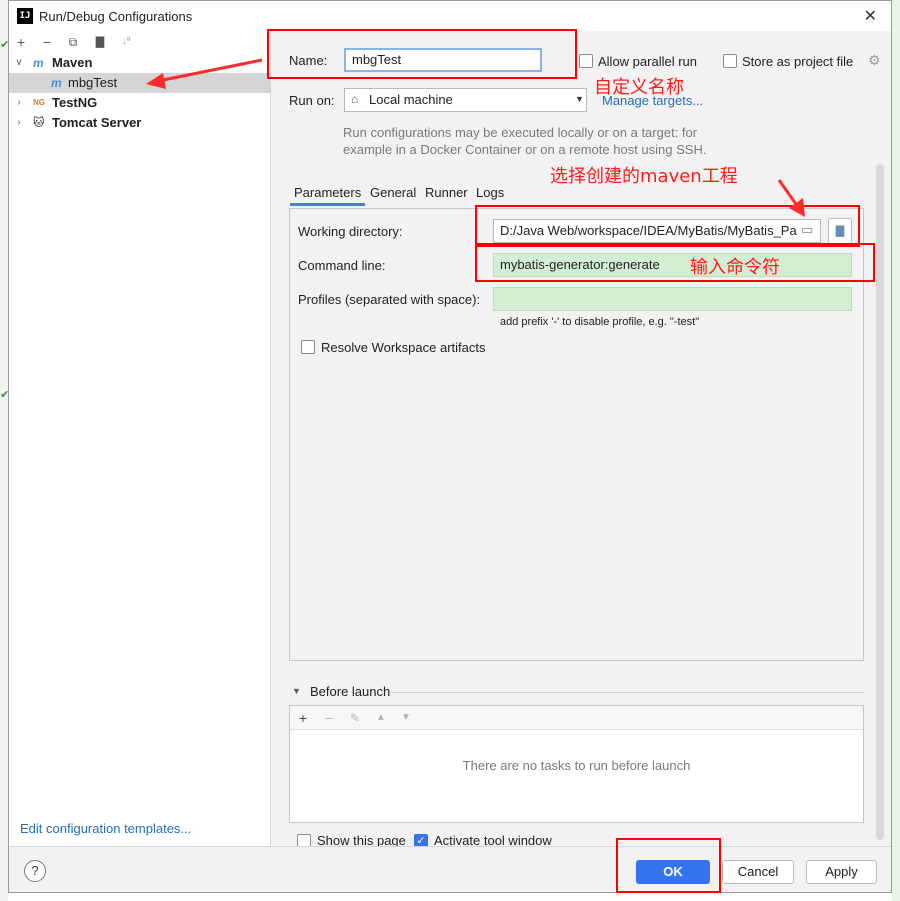 This screenshot has width=900, height=901. I want to click on move-up-icon: ▲, so click(381, 718).